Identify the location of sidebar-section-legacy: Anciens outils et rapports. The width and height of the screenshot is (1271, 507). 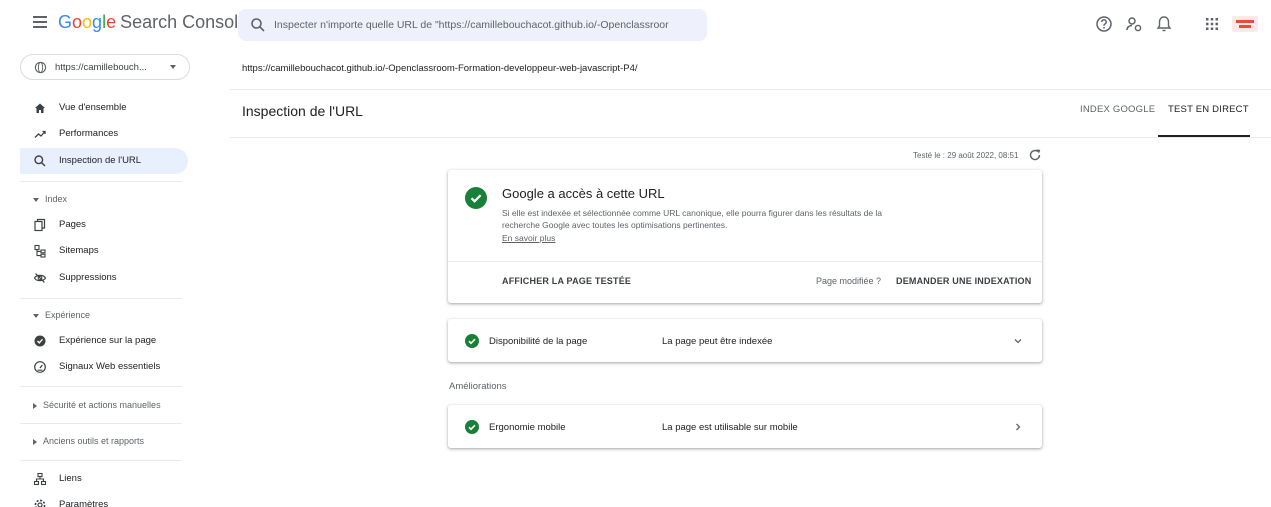
(88, 441).